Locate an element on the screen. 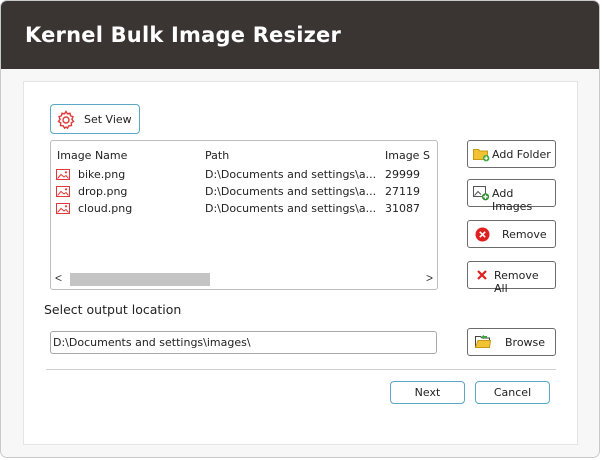 Image resolution: width=602 pixels, height=460 pixels. add-images-button: Add Images is located at coordinates (511, 196).